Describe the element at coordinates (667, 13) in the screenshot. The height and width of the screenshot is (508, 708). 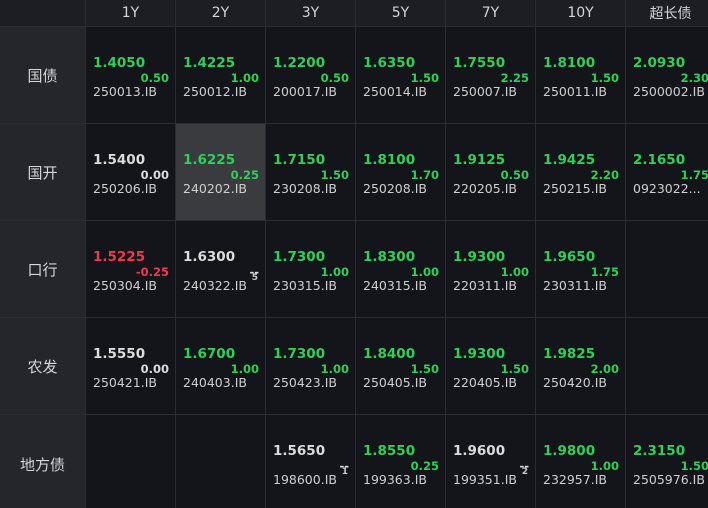
I see `column-header-6: 超长债` at that location.